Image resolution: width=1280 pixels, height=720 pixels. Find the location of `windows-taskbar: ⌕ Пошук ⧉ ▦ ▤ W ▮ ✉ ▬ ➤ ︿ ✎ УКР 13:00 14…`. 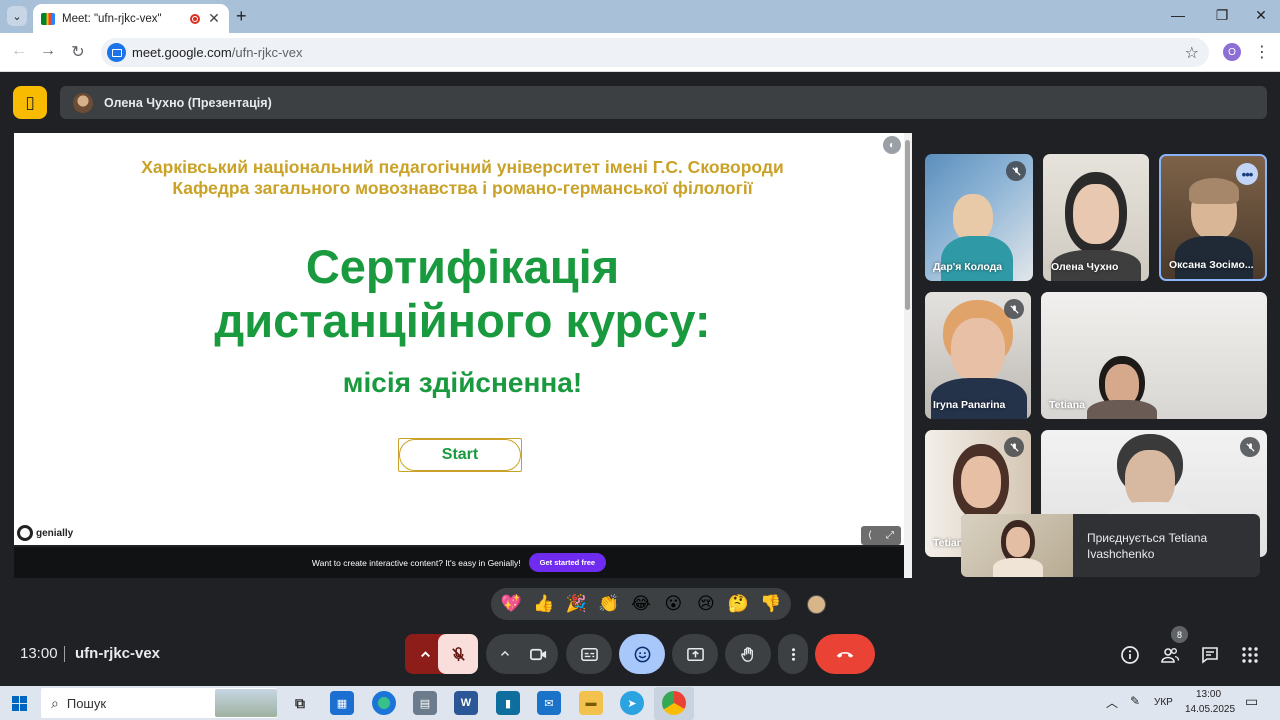

windows-taskbar: ⌕ Пошук ⧉ ▦ ▤ W ▮ ✉ ▬ ➤ ︿ ✎ УКР 13:00 14… is located at coordinates (640, 703).